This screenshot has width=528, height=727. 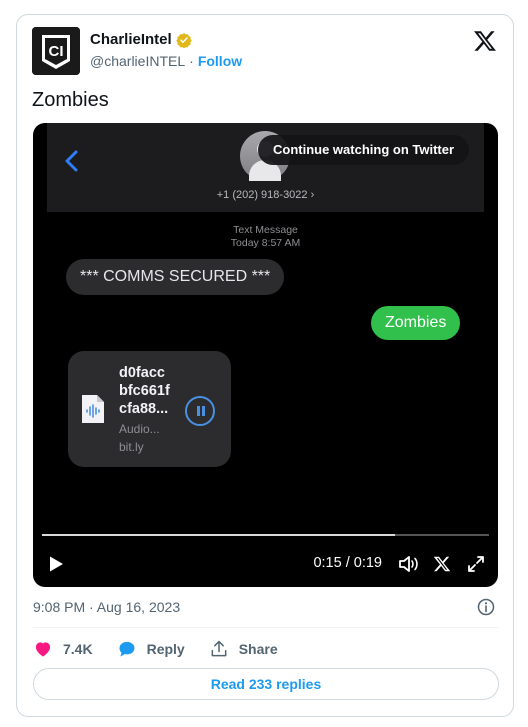 I want to click on x-logo-small-icon, so click(x=442, y=564).